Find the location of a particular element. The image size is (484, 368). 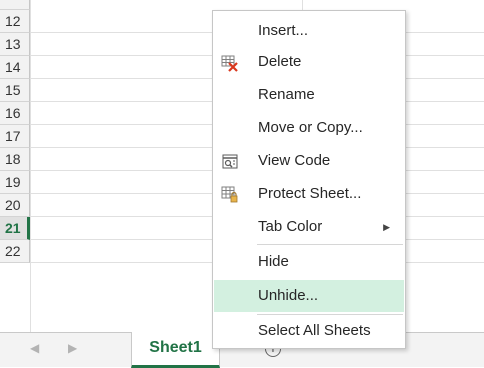

menu-item-rename: Rename is located at coordinates (309, 95).